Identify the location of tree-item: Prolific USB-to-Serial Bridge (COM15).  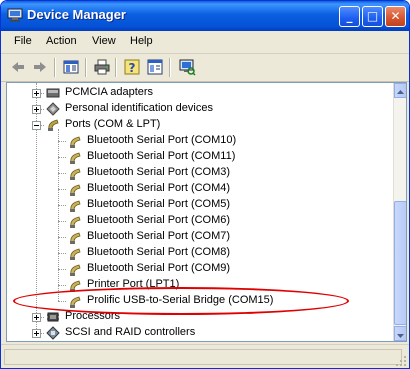
(197, 301).